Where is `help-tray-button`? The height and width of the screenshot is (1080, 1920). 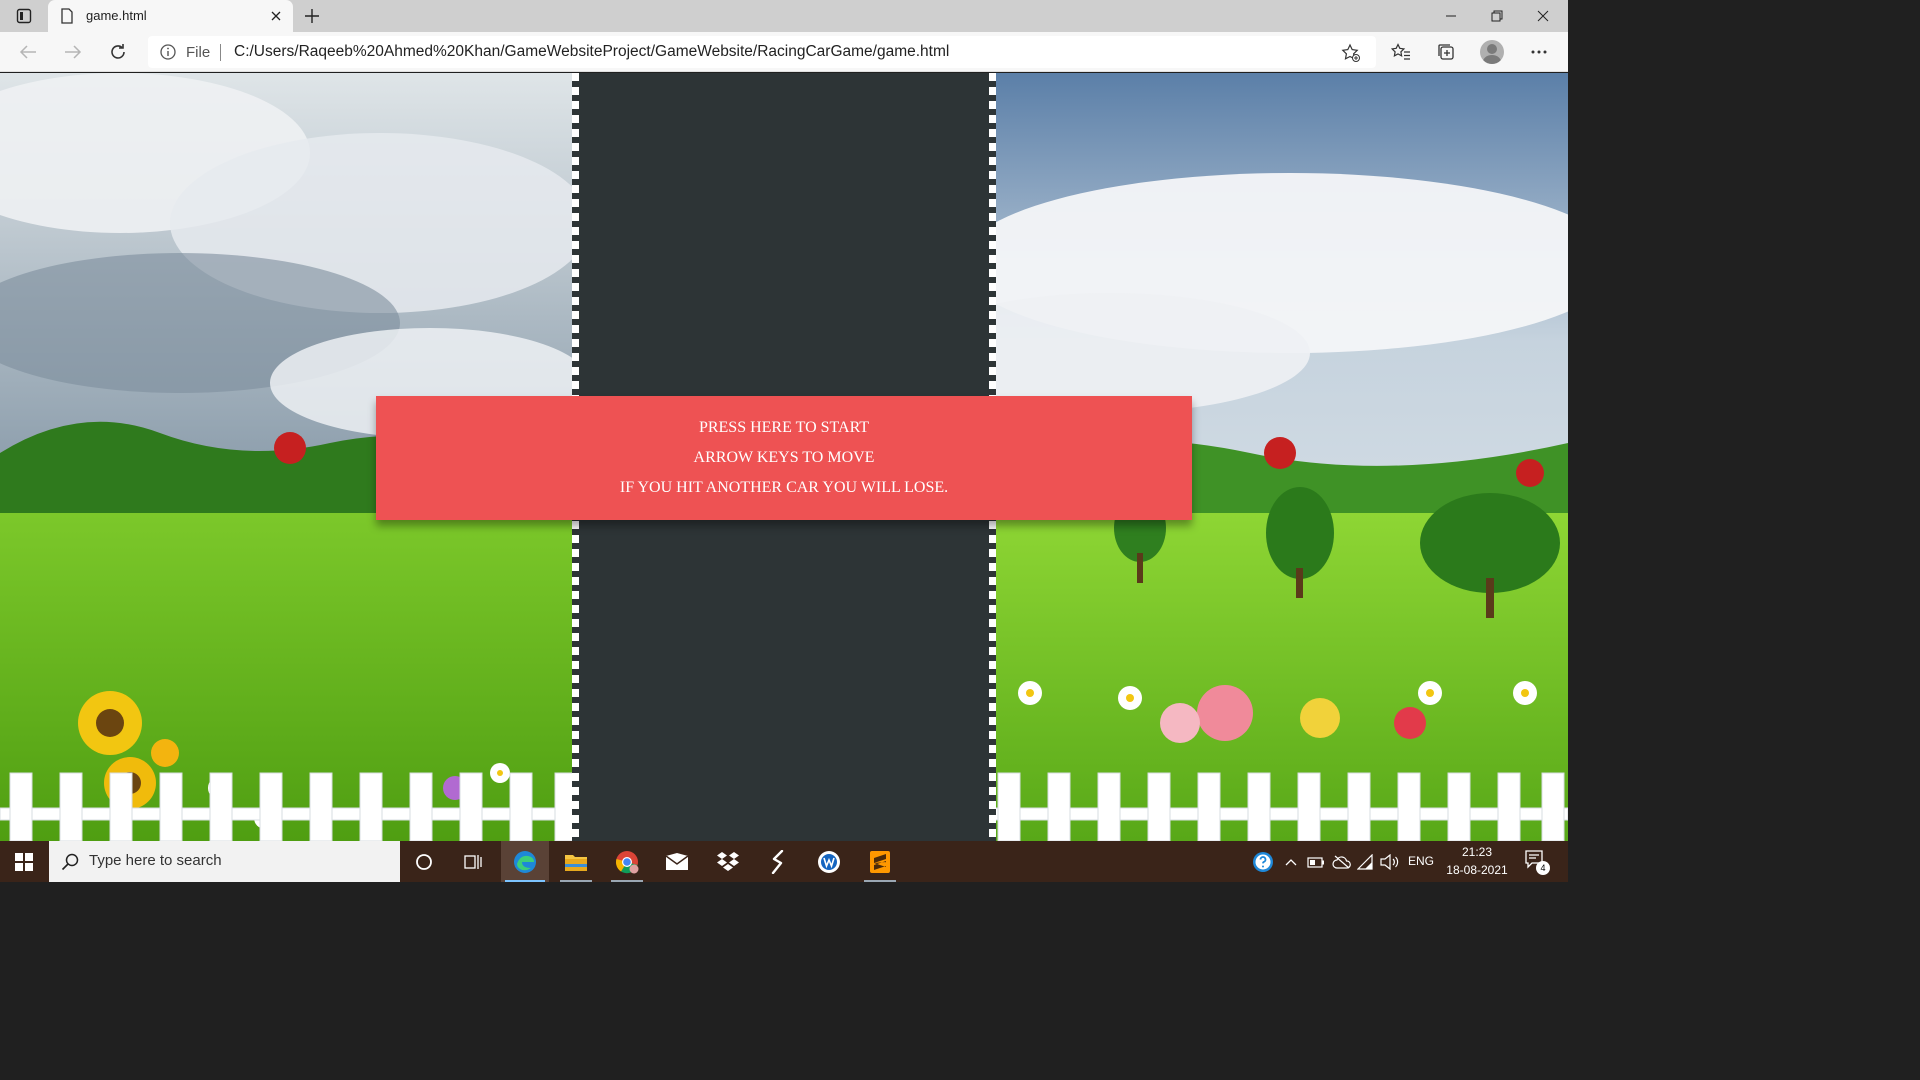
help-tray-button is located at coordinates (1263, 862).